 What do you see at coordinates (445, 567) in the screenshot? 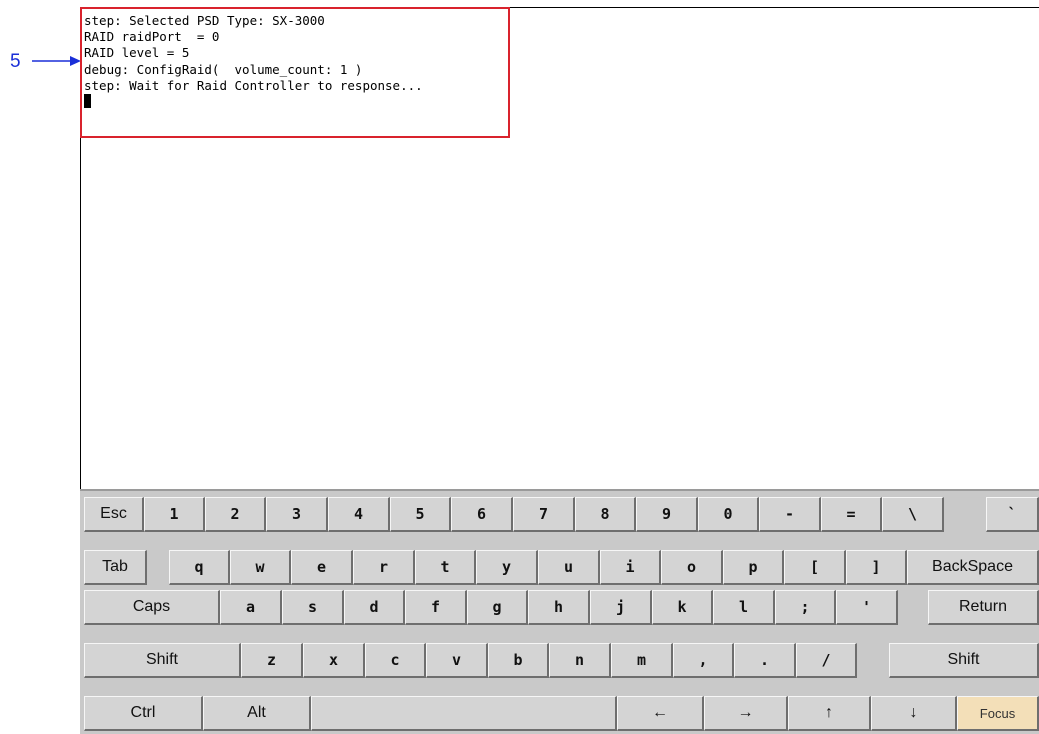
I see `key-t: t` at bounding box center [445, 567].